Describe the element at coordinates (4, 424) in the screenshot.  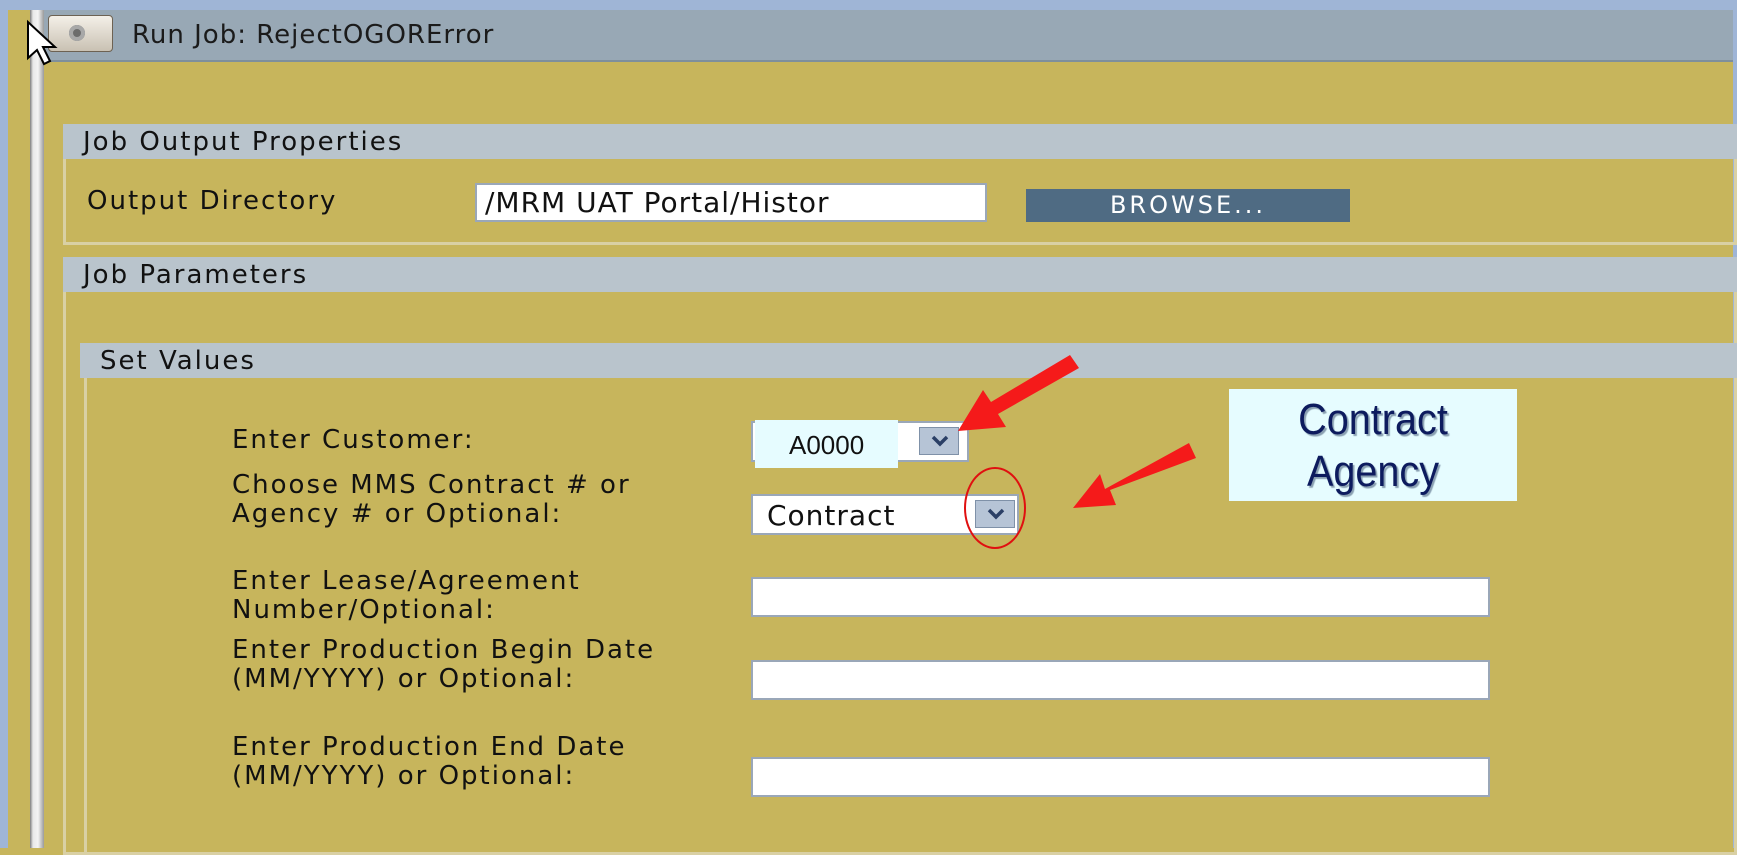
I see `outer-frame-left` at that location.